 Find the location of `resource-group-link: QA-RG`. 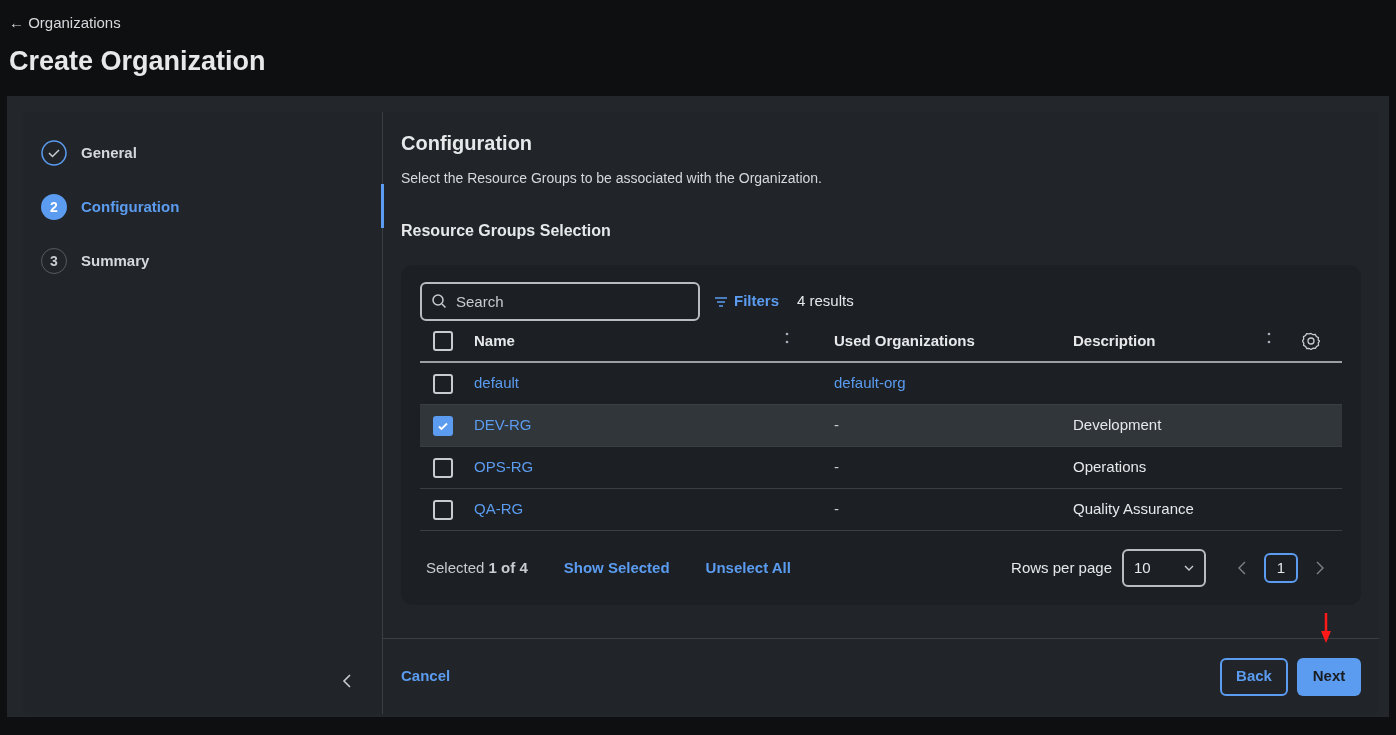

resource-group-link: QA-RG is located at coordinates (499, 509).